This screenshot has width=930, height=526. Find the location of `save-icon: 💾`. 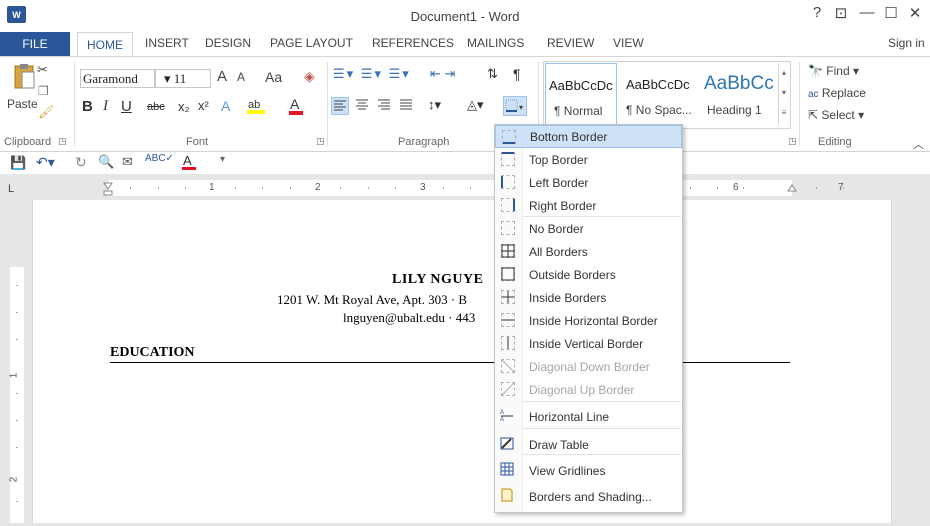

save-icon: 💾 is located at coordinates (18, 163).